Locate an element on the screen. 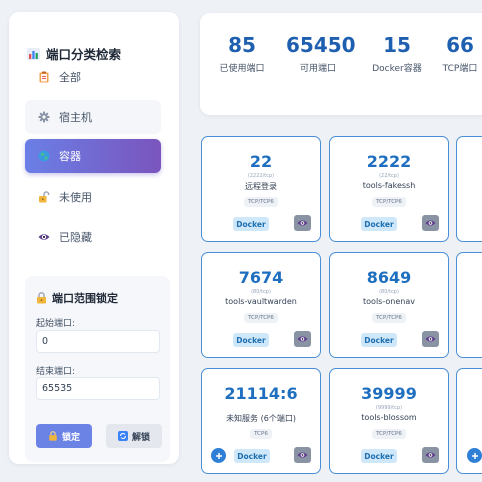 This screenshot has width=482, height=482. port-card: 21114:6 未知服务 (6个端口) TCP6 Docker is located at coordinates (261, 421).